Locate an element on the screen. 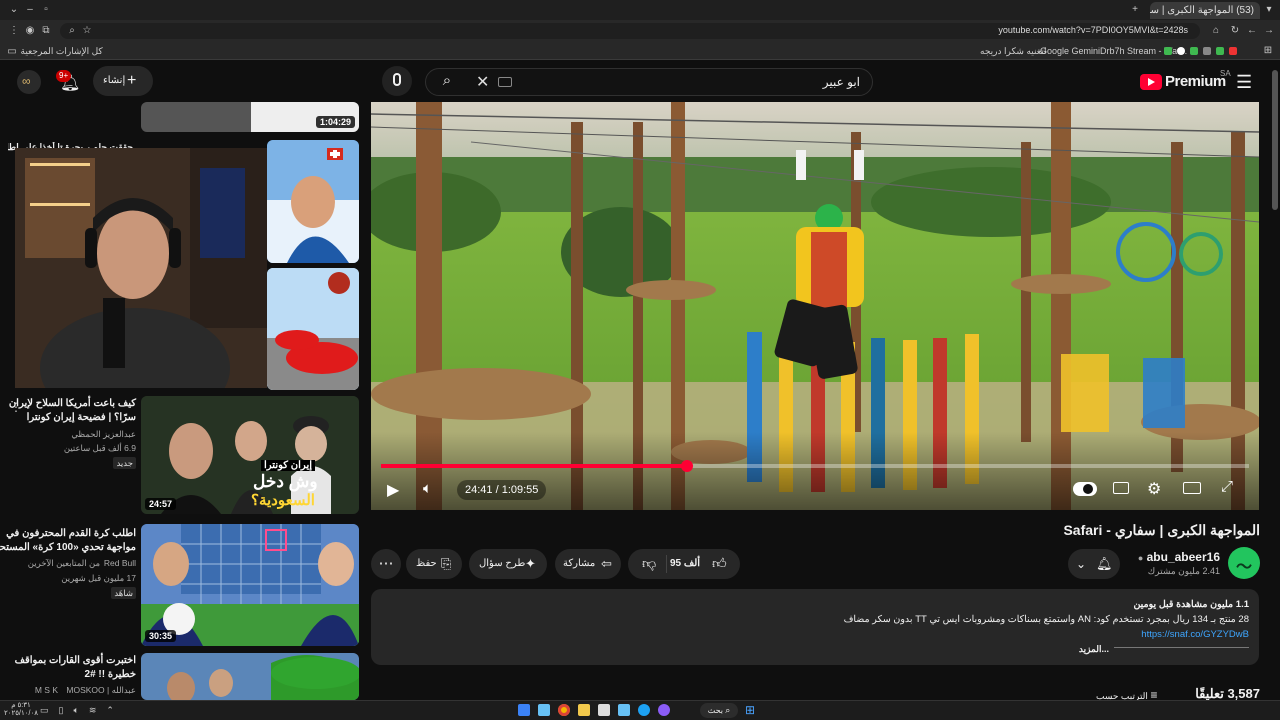 This screenshot has width=1280, height=720. autoplay-toggle is located at coordinates (1085, 489).